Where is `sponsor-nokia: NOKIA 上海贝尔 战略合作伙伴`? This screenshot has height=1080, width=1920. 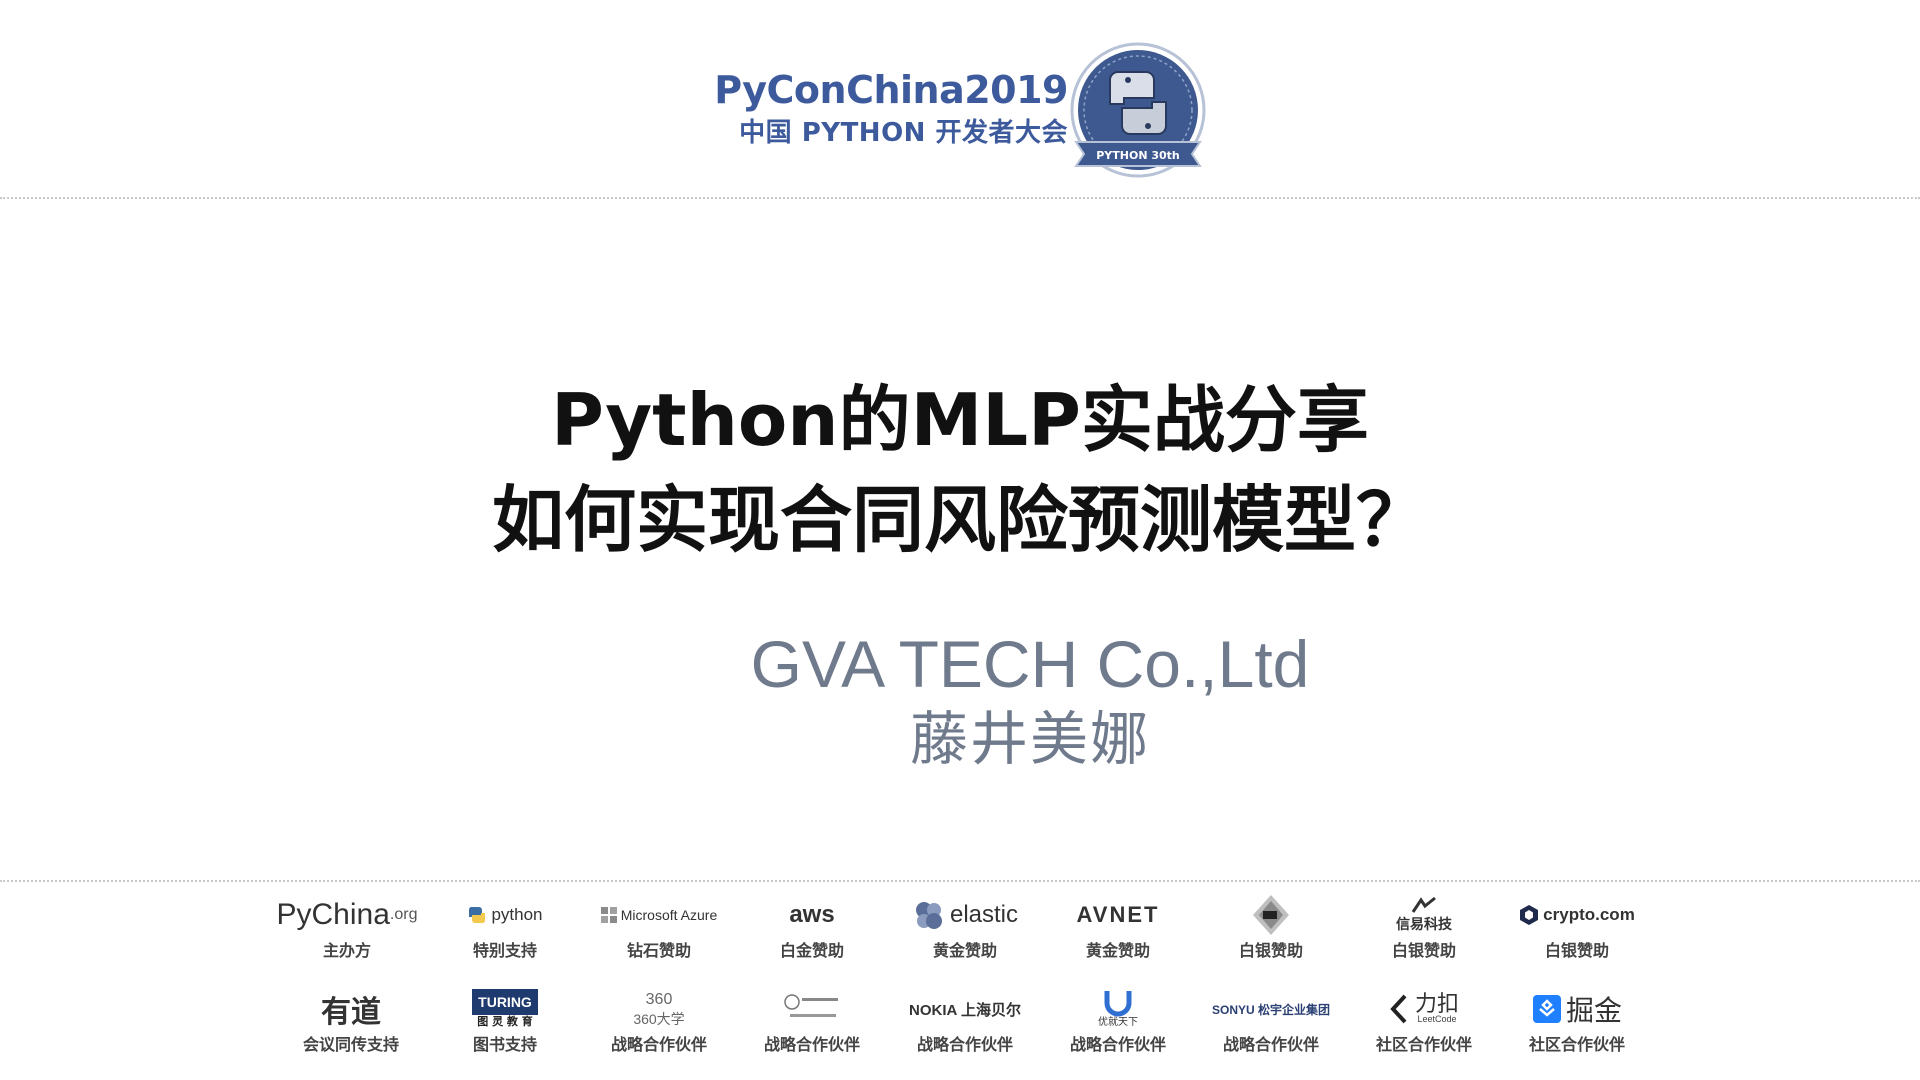
sponsor-nokia: NOKIA 上海贝尔 战略合作伙伴 is located at coordinates (965, 1031).